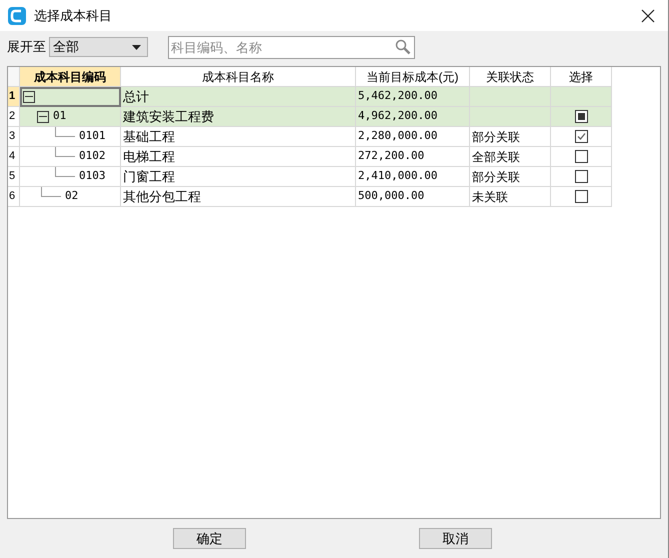 This screenshot has height=558, width=669. Describe the element at coordinates (403, 46) in the screenshot. I see `search-icon` at that location.